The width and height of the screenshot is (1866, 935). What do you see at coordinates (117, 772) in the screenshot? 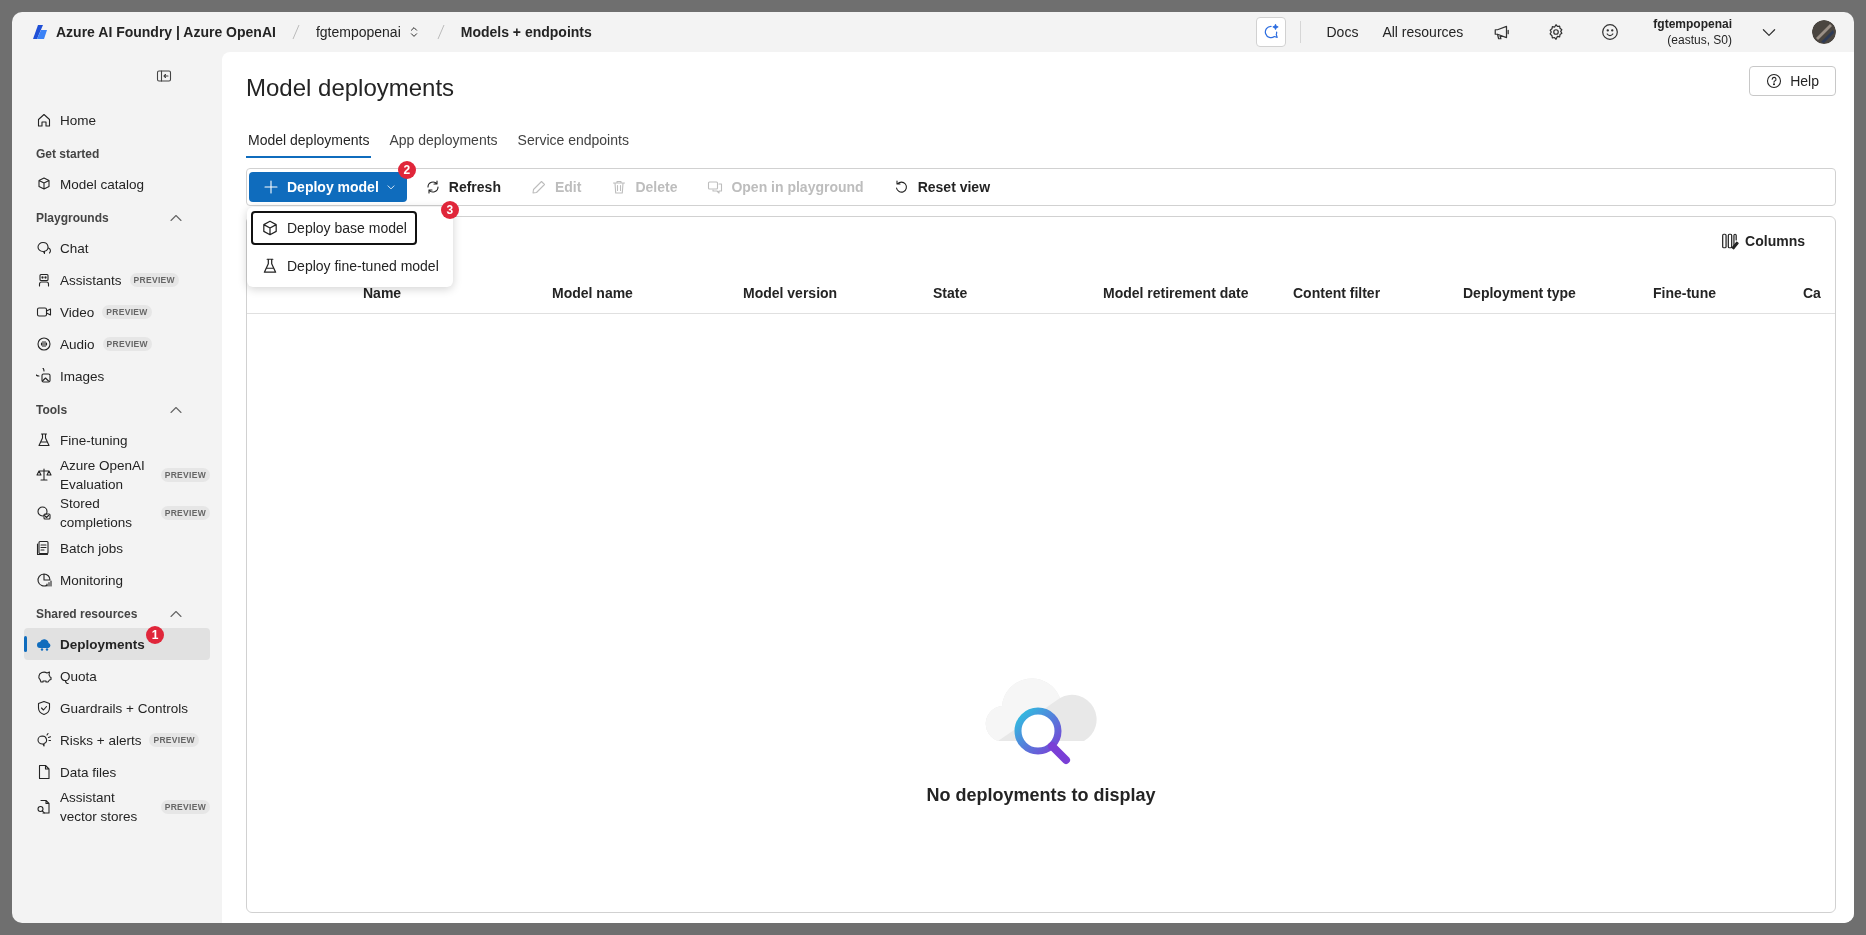
I see `sidebar-item: Data files` at bounding box center [117, 772].